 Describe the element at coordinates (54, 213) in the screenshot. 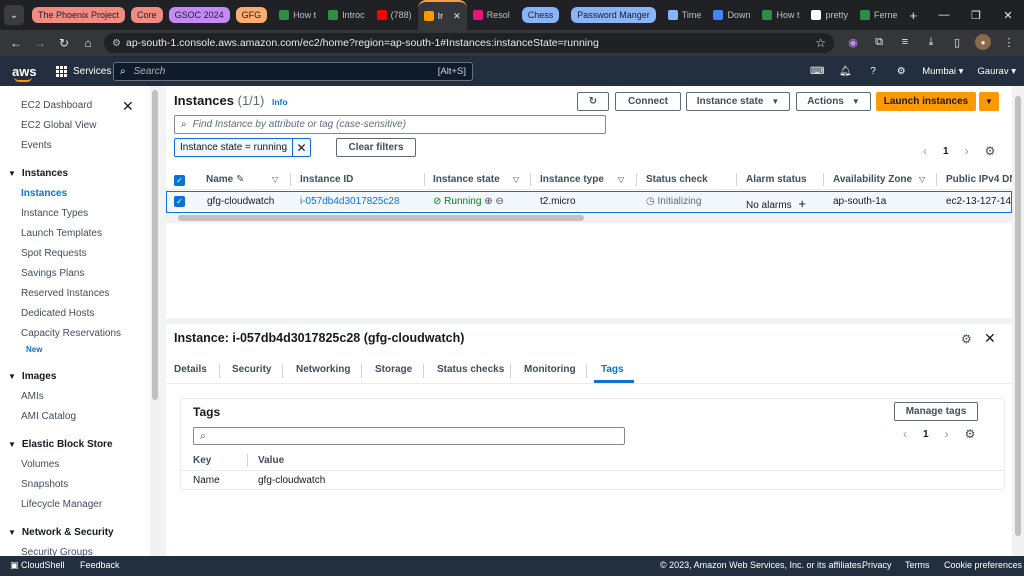

I see `sidebar-item-instance-types: Instance Types` at that location.